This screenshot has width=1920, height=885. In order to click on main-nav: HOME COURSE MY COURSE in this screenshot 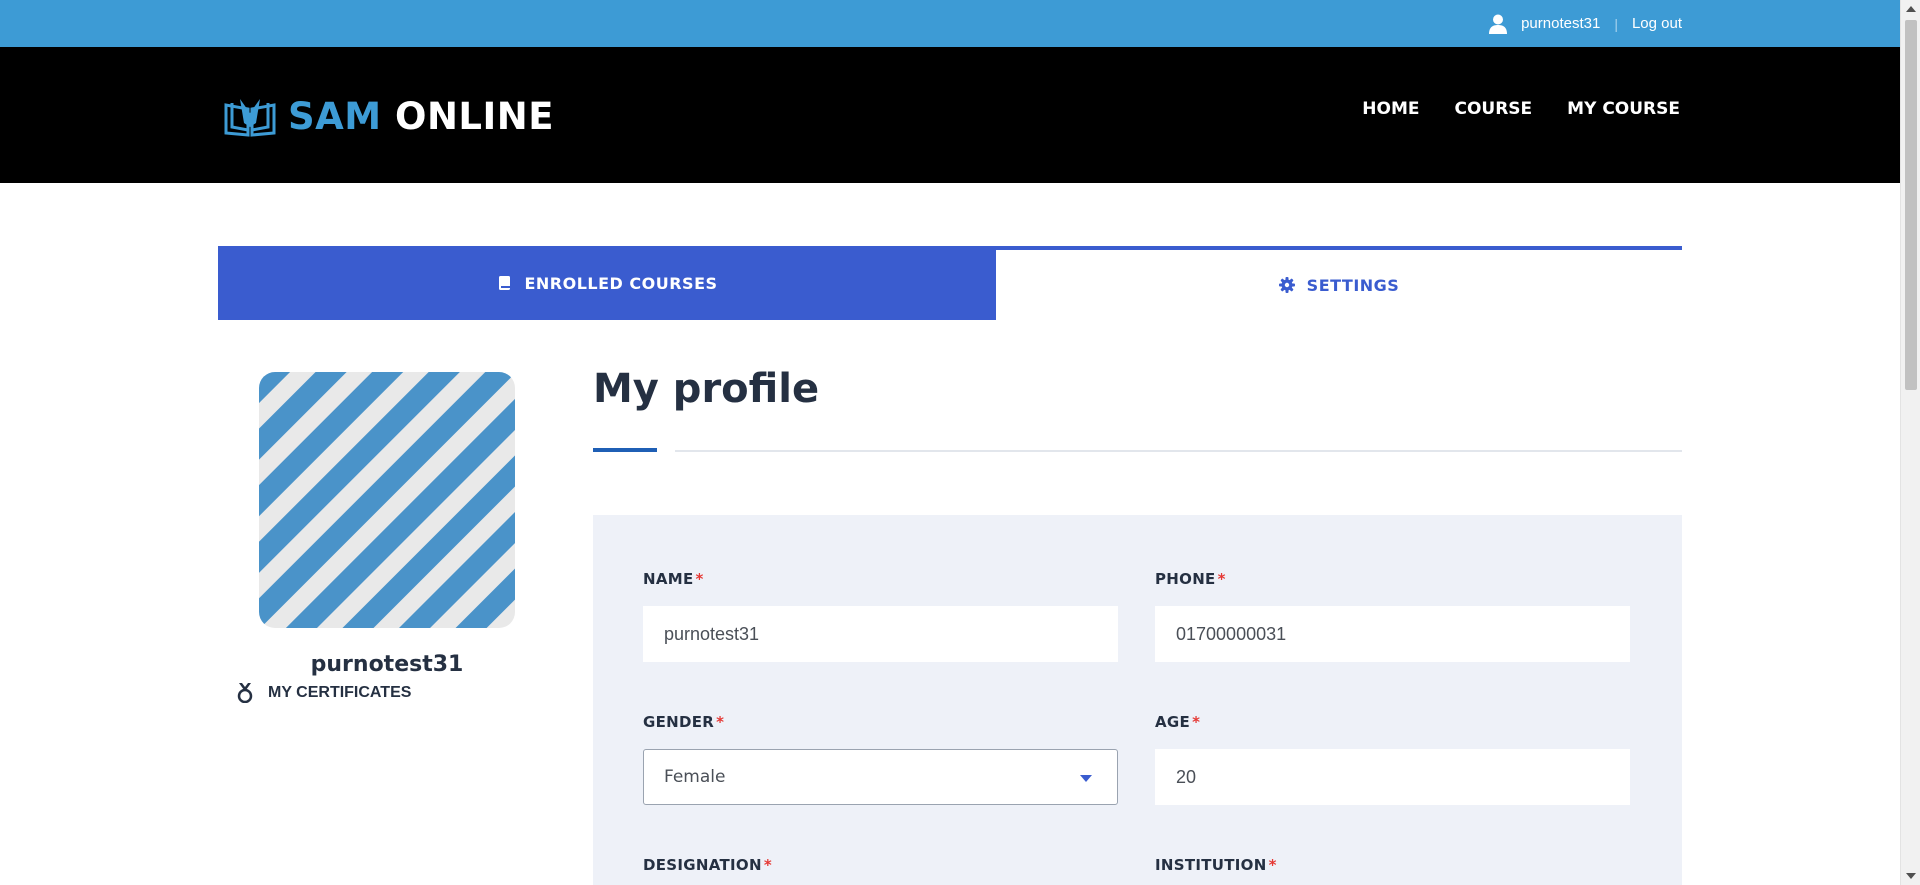, I will do `click(1521, 109)`.